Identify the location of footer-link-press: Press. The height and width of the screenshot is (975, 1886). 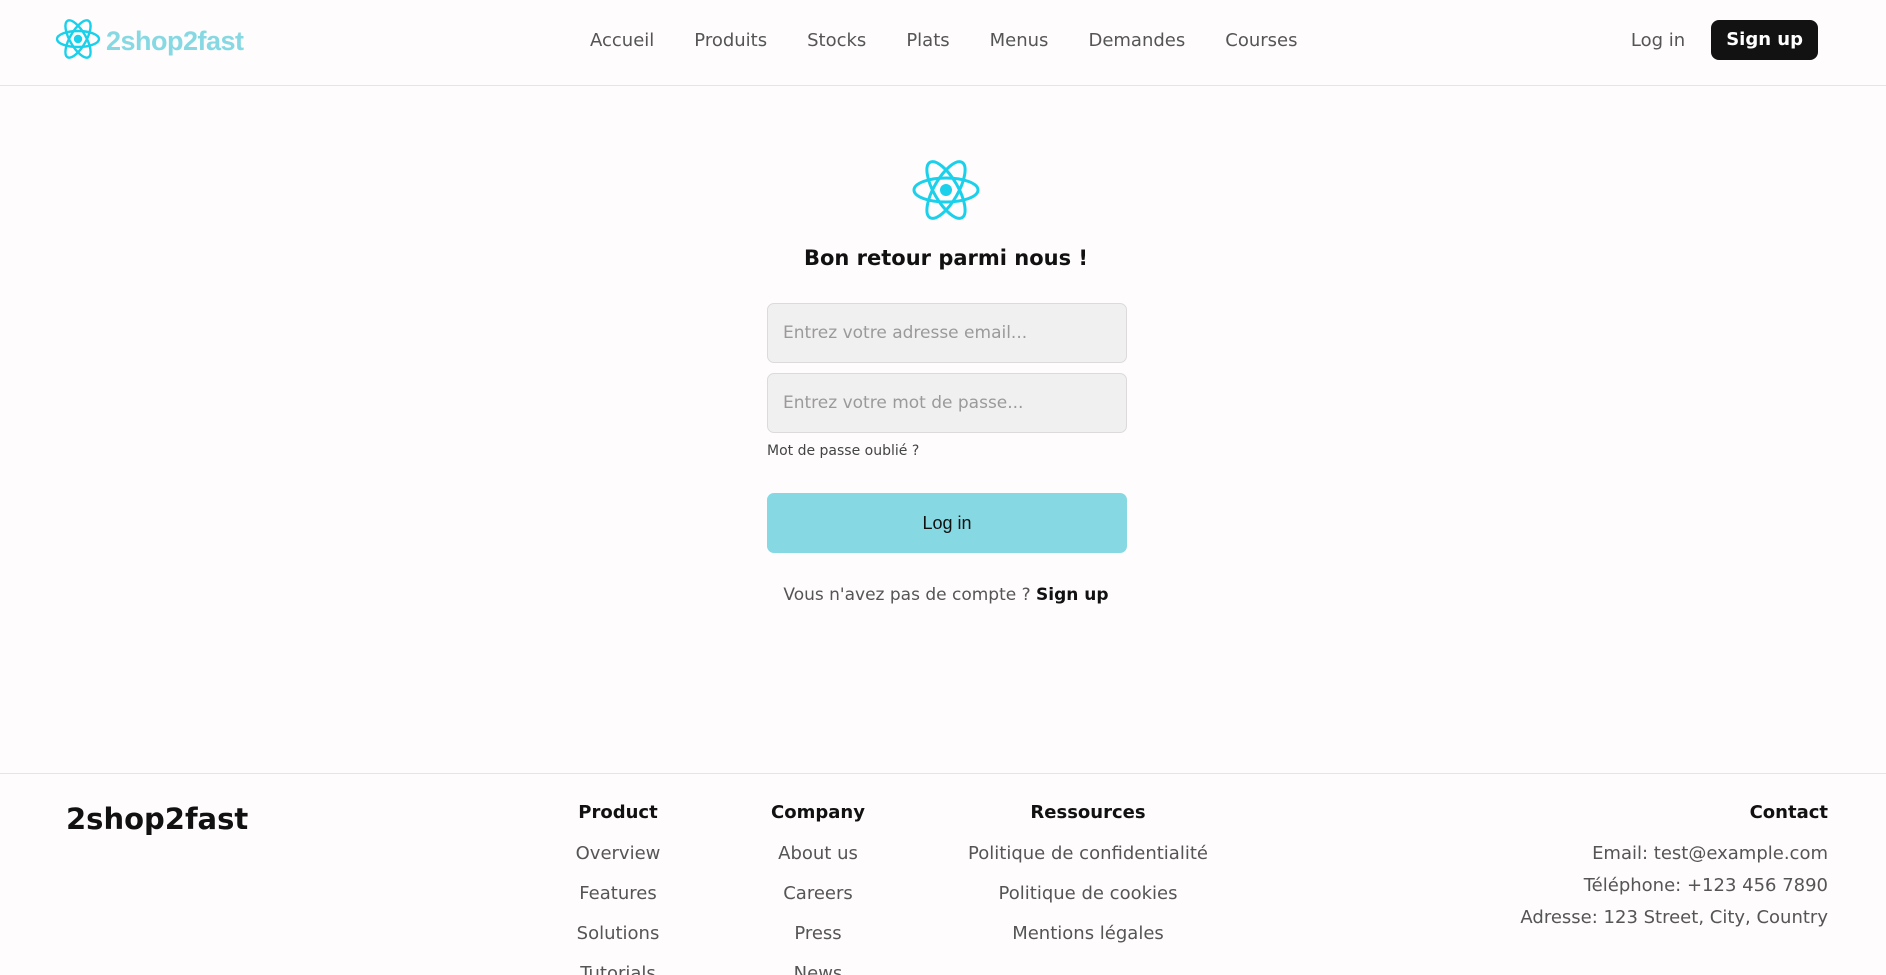
(818, 943).